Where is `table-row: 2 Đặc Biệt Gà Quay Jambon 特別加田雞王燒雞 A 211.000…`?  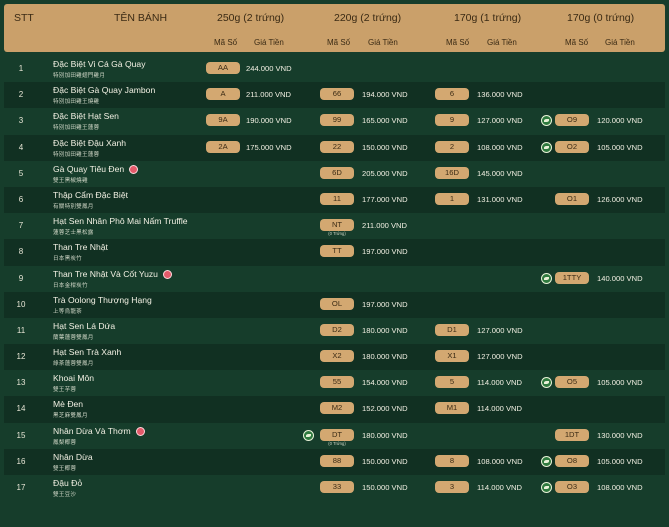
table-row: 2 Đặc Biệt Gà Quay Jambon 特別加田雞王燒雞 A 211.000… is located at coordinates (334, 95).